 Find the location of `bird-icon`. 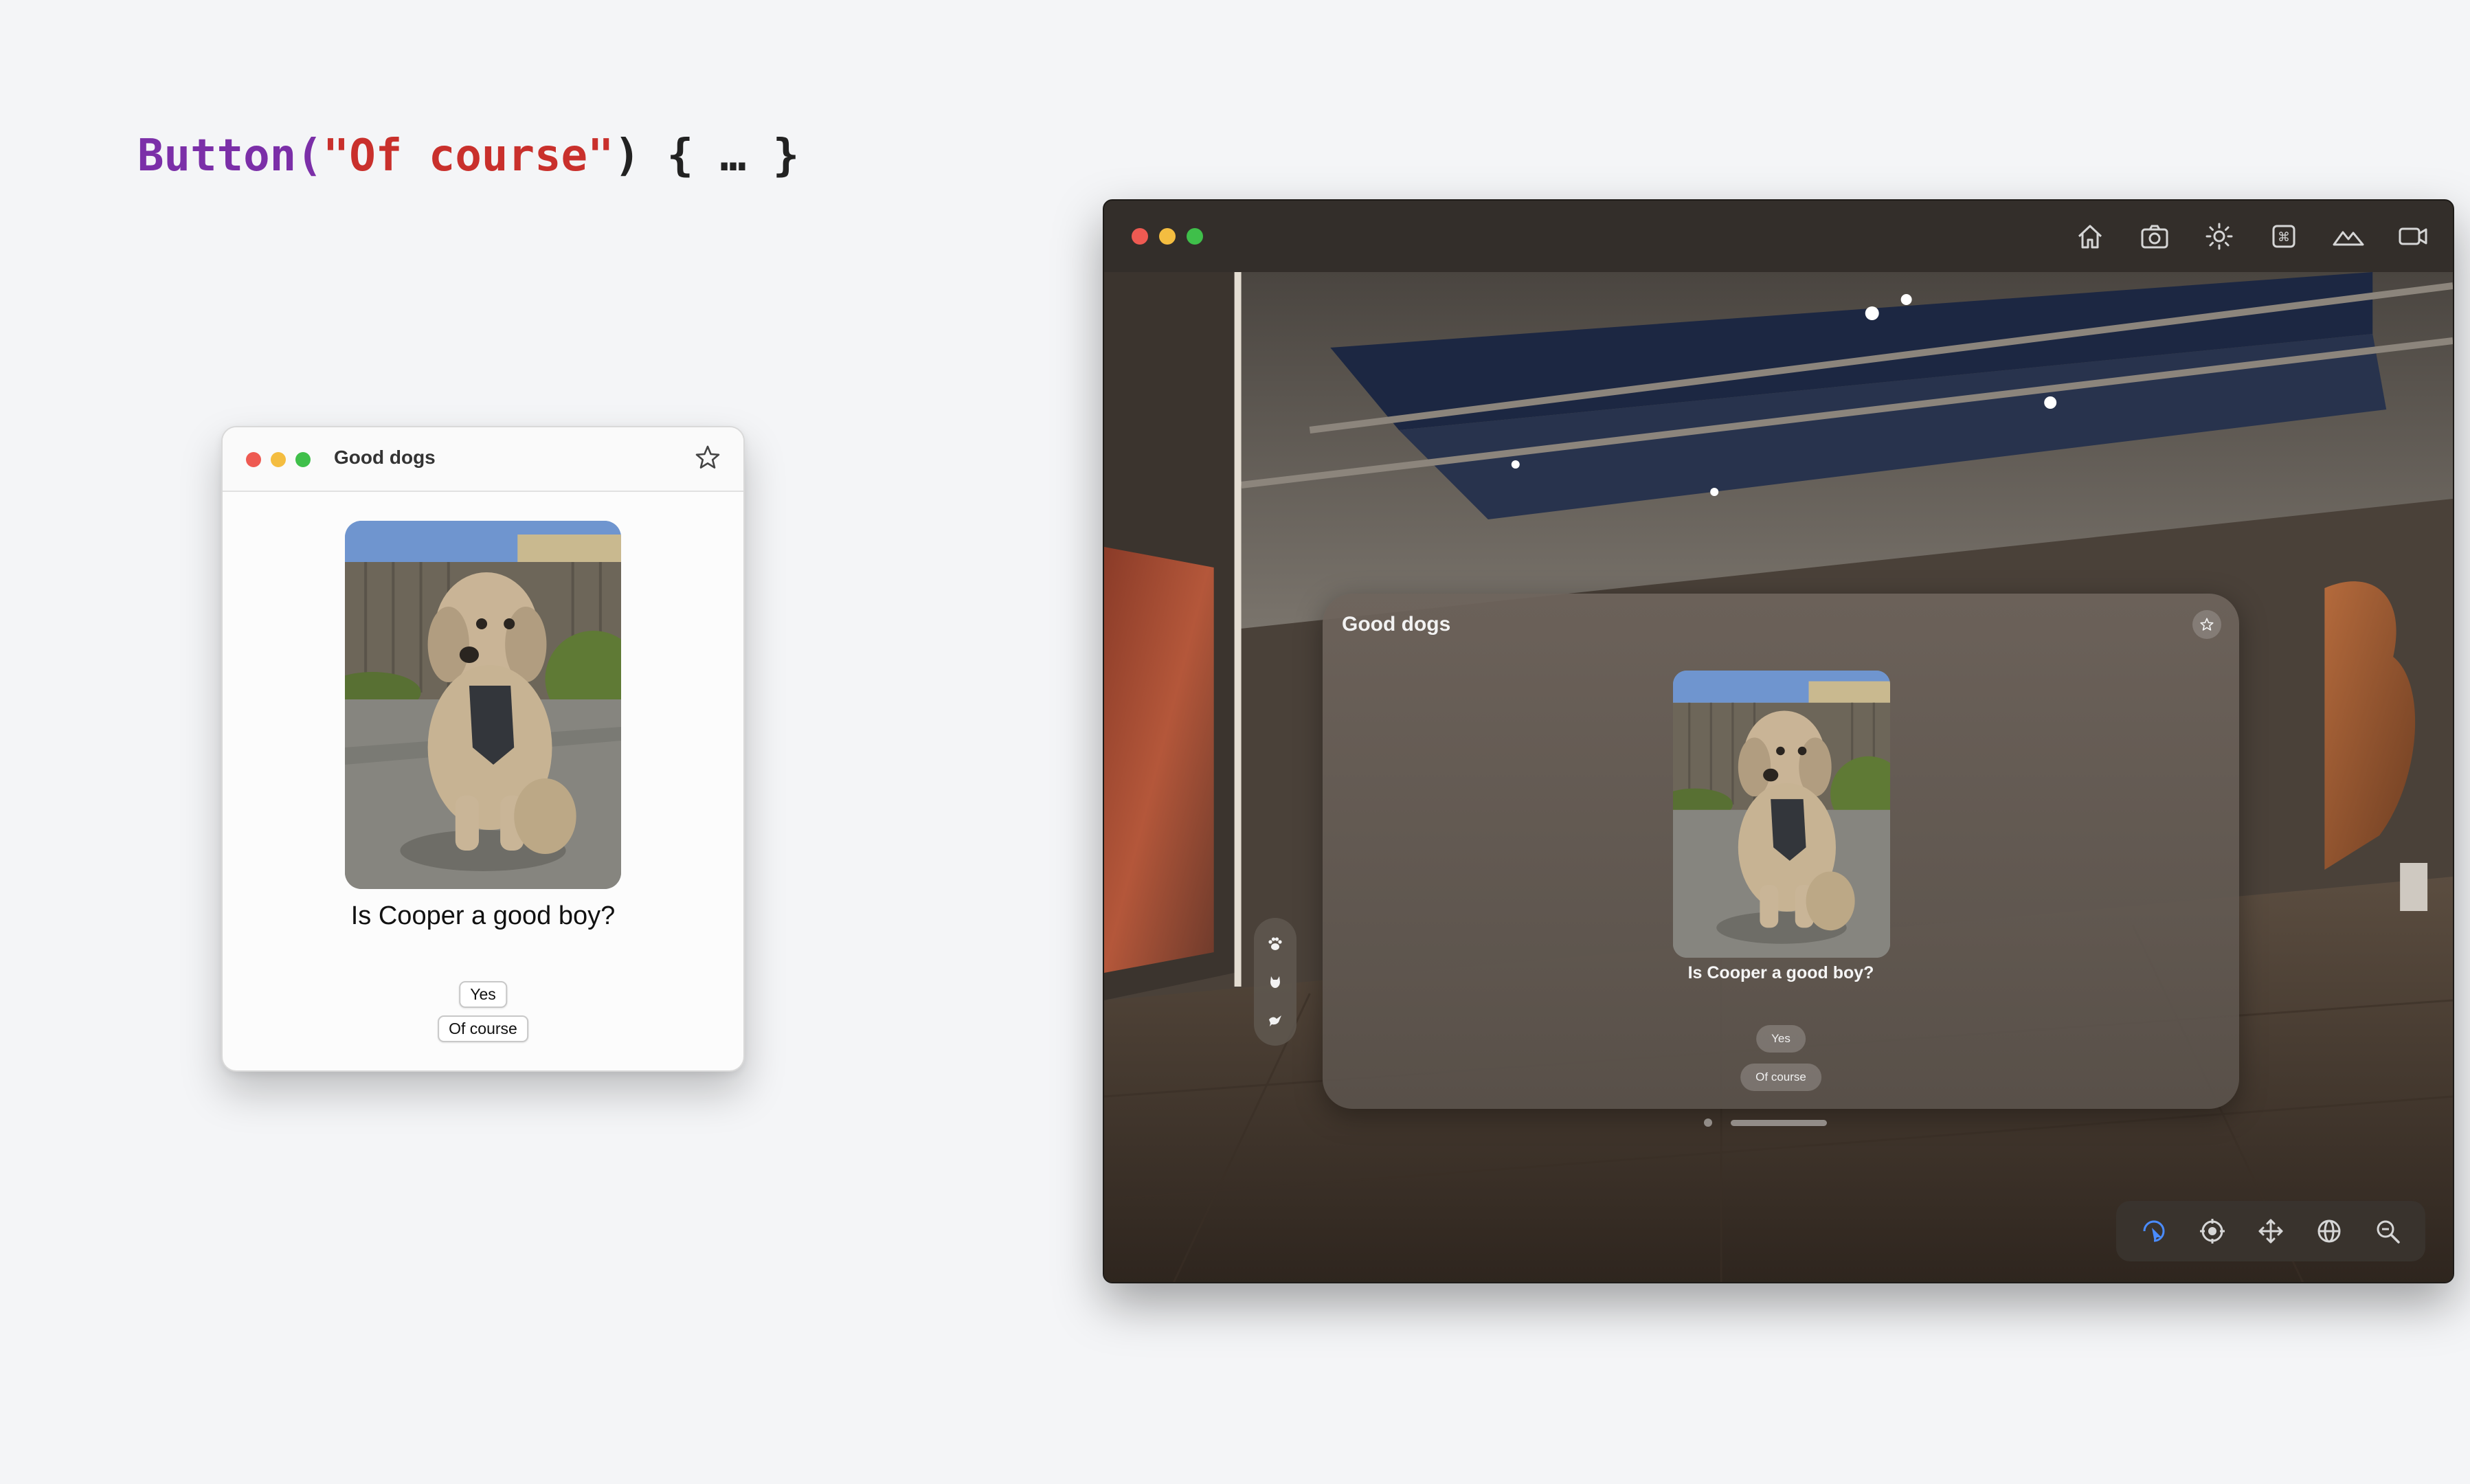

bird-icon is located at coordinates (1275, 1019).